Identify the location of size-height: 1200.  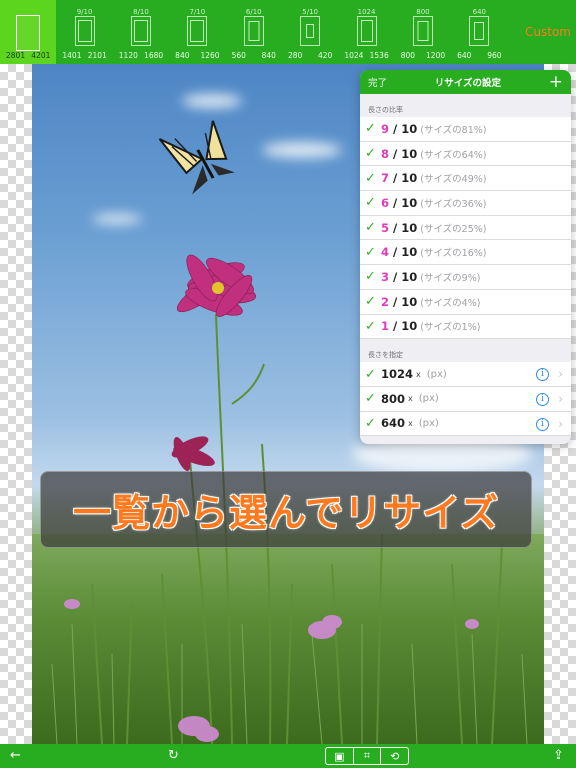
(436, 55).